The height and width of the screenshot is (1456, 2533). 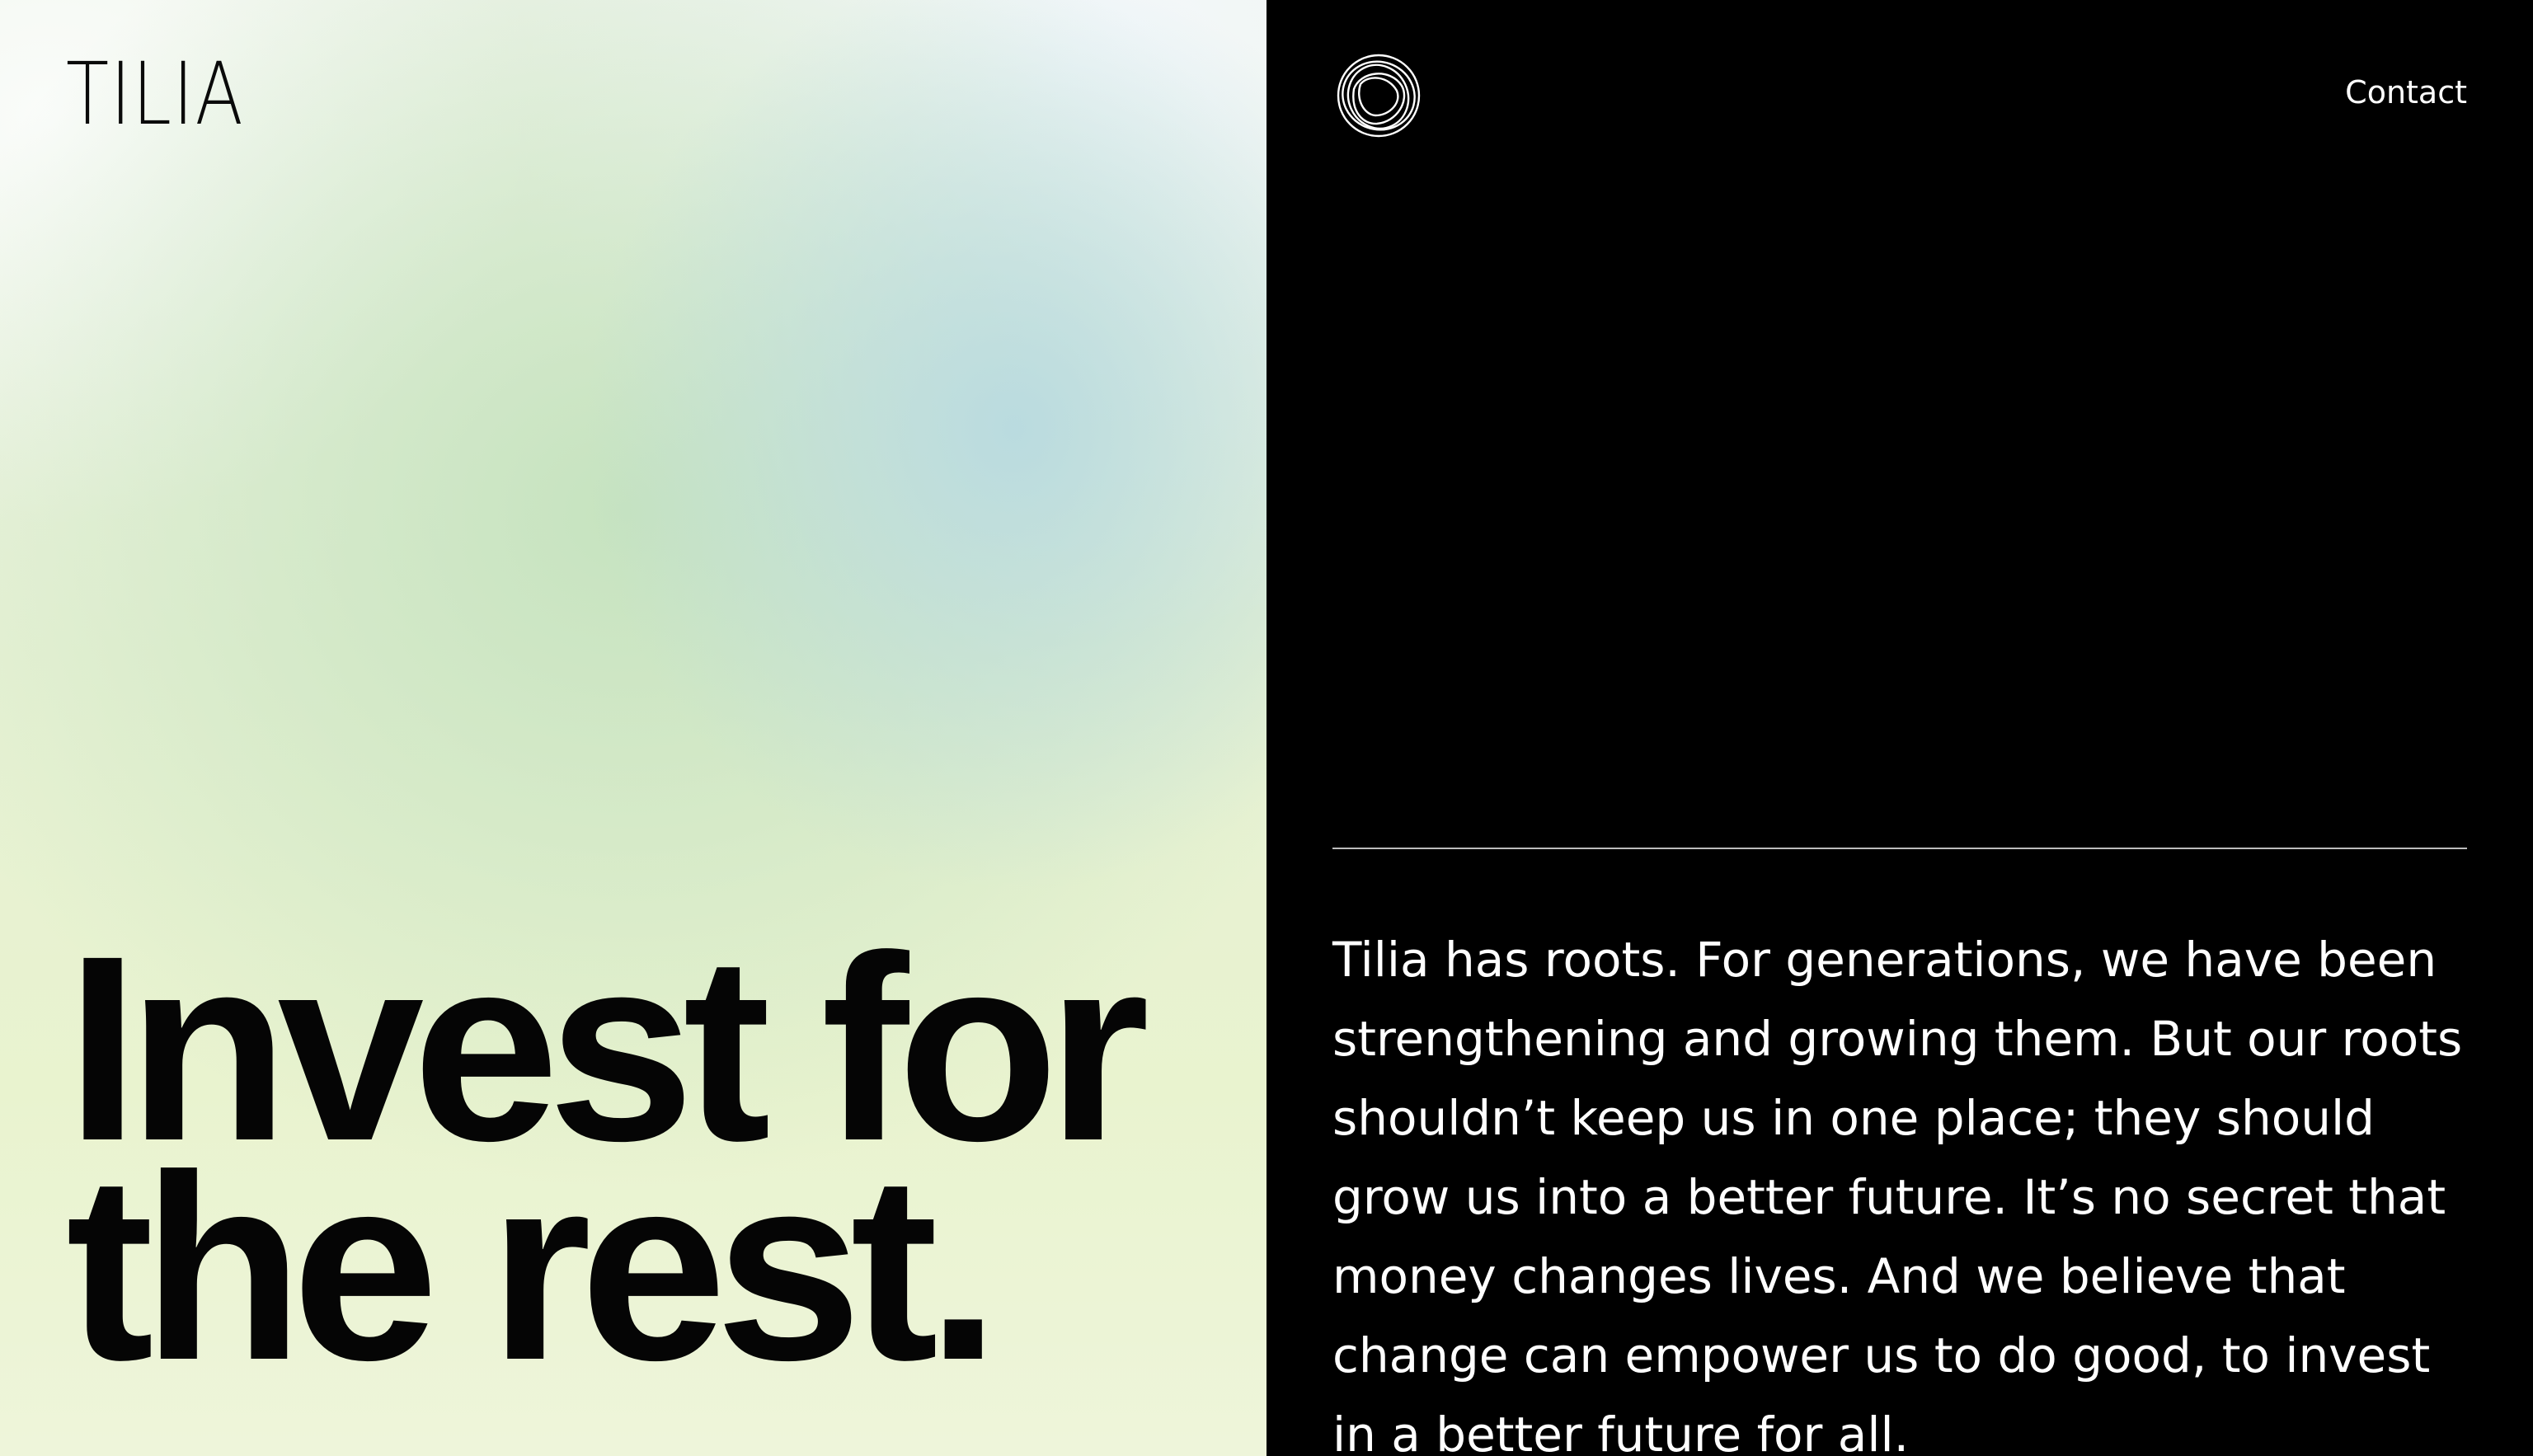 What do you see at coordinates (155, 94) in the screenshot?
I see `tilia-wordmark: TILIA` at bounding box center [155, 94].